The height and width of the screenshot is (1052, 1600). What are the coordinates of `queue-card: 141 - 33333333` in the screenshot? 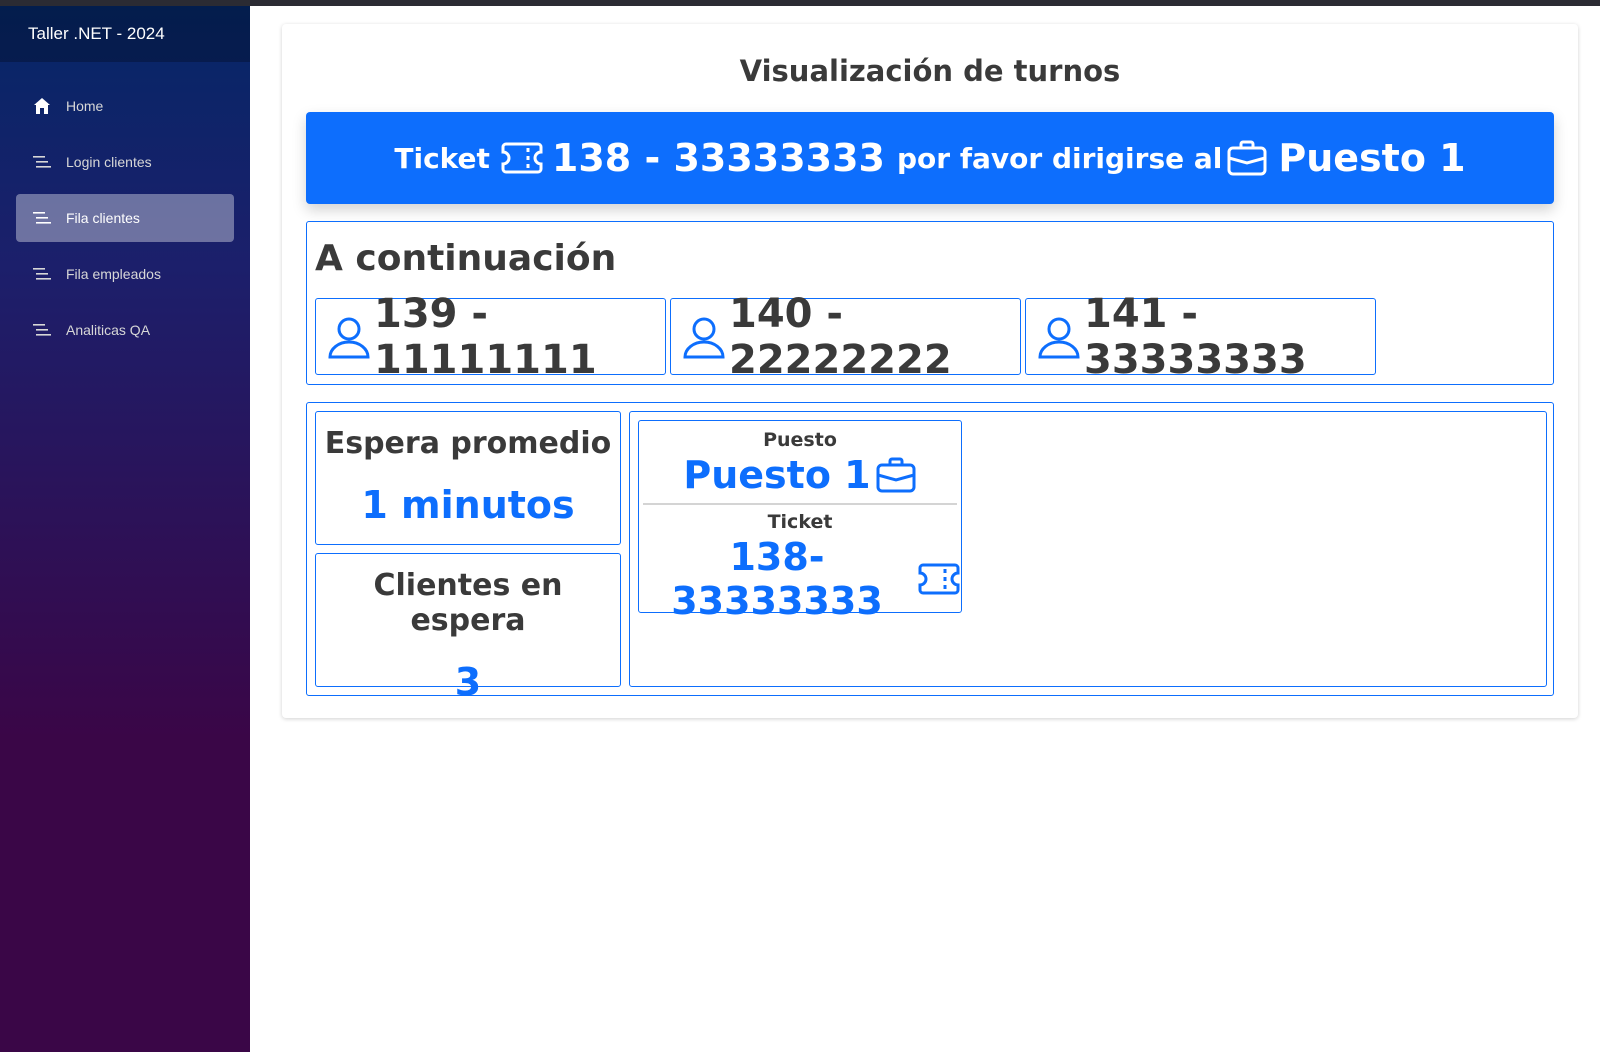 It's located at (1200, 337).